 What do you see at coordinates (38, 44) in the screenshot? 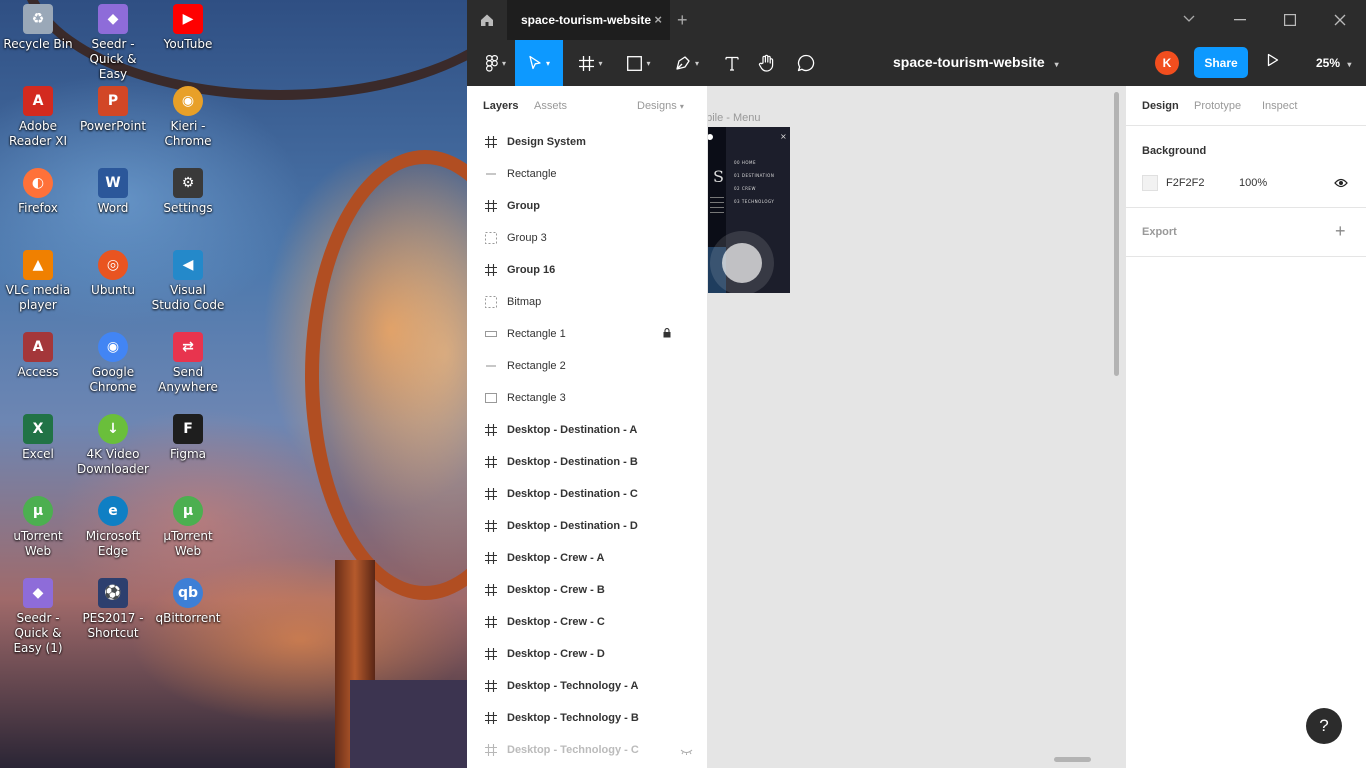
I see `desktop-icon-label: Recycle Bin` at bounding box center [38, 44].